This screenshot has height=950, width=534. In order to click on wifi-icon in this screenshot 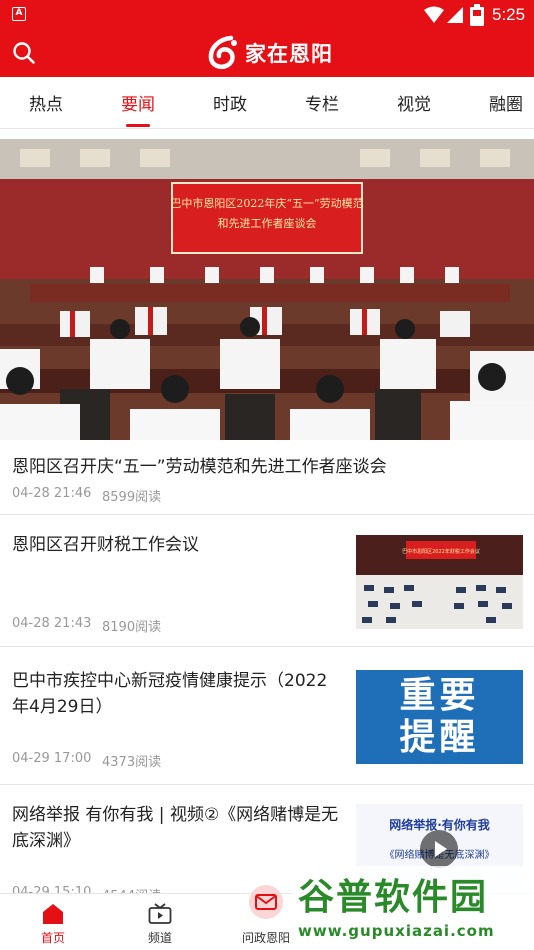, I will do `click(434, 14)`.